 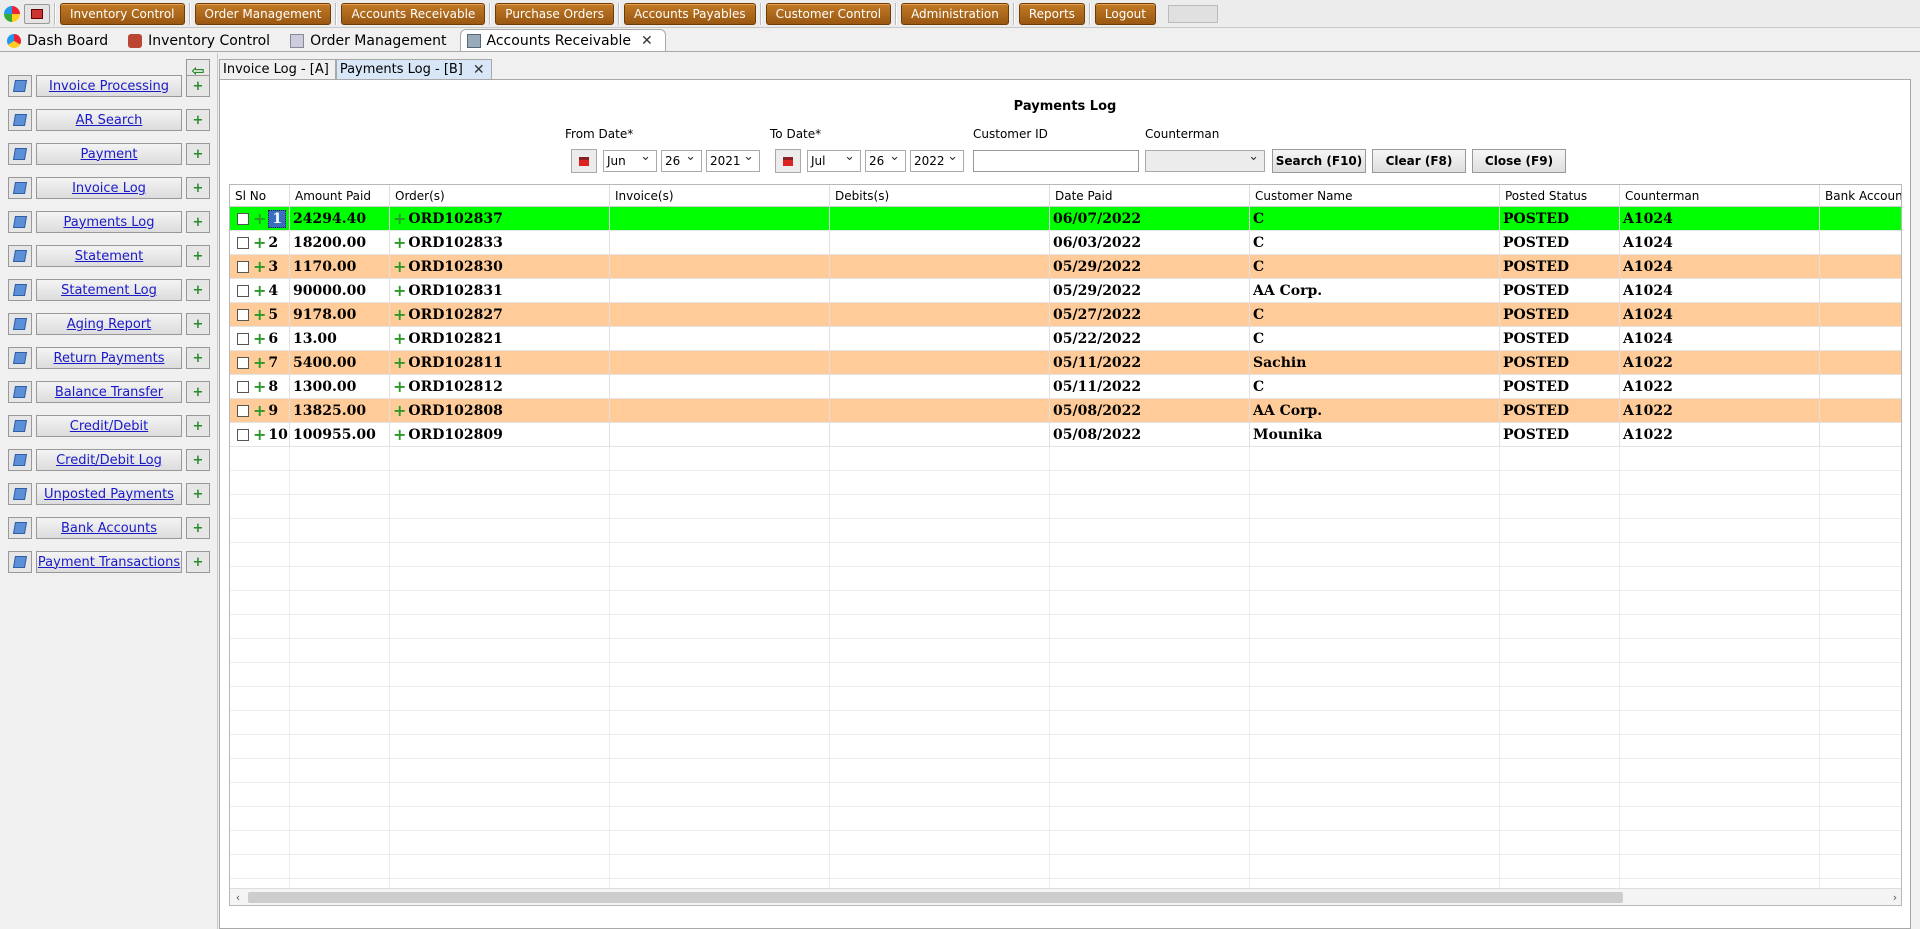 What do you see at coordinates (109, 528) in the screenshot?
I see `sidebar-link-bank-accounts: Bank Accounts` at bounding box center [109, 528].